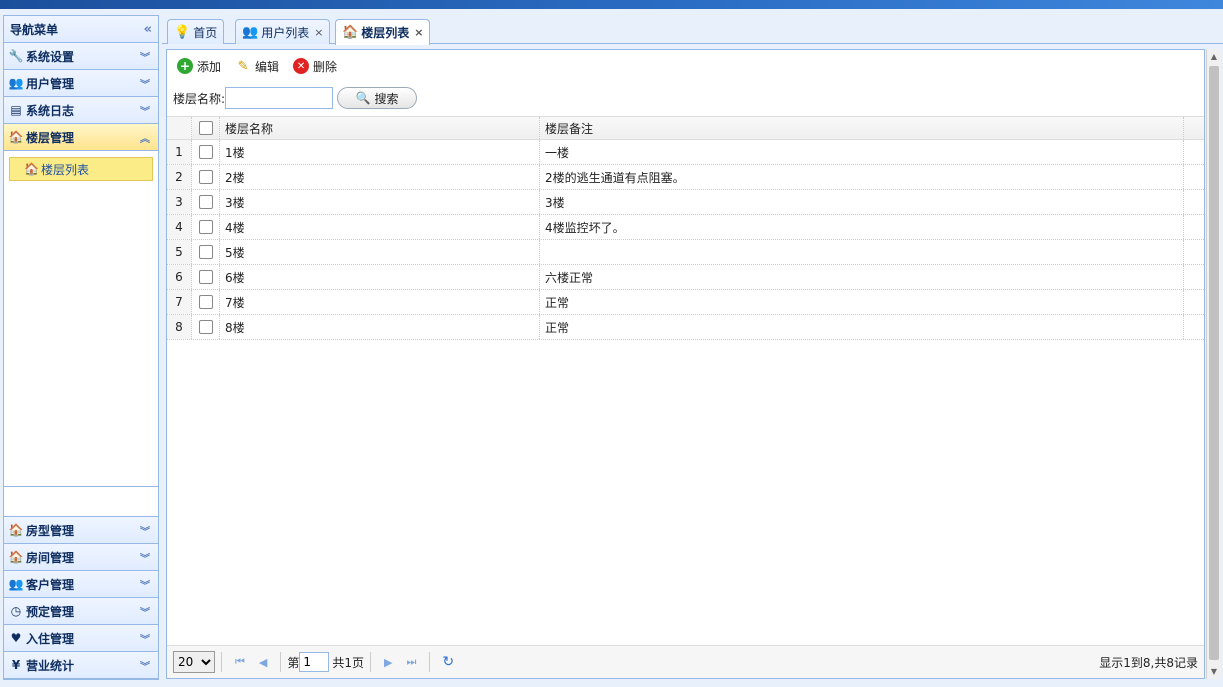 The width and height of the screenshot is (1223, 687). What do you see at coordinates (380, 128) in the screenshot?
I see `column-header-floor-name: 楼层名称` at bounding box center [380, 128].